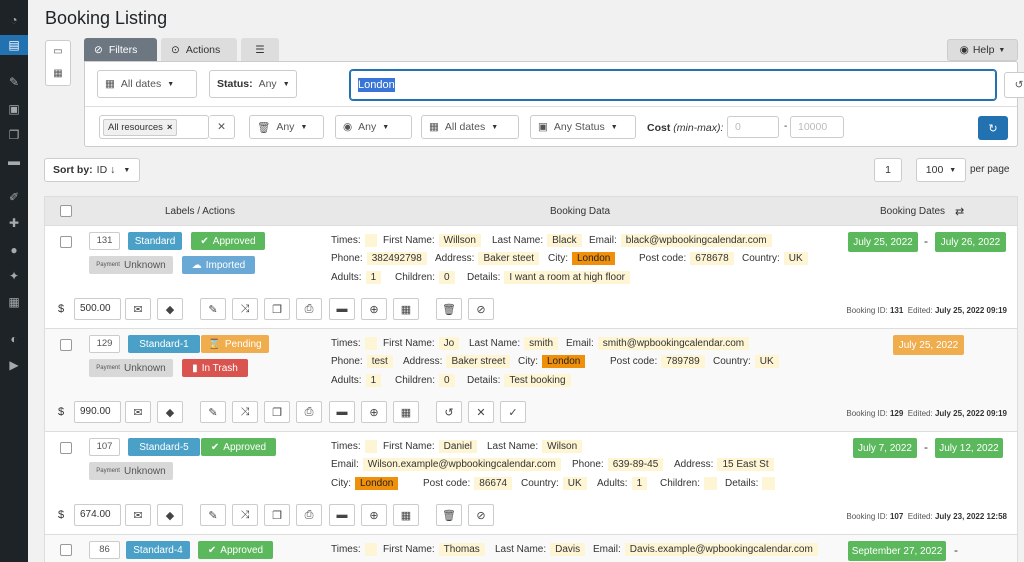 The image size is (1024, 562). What do you see at coordinates (164, 447) in the screenshot?
I see `resource-label: Standard-5` at bounding box center [164, 447].